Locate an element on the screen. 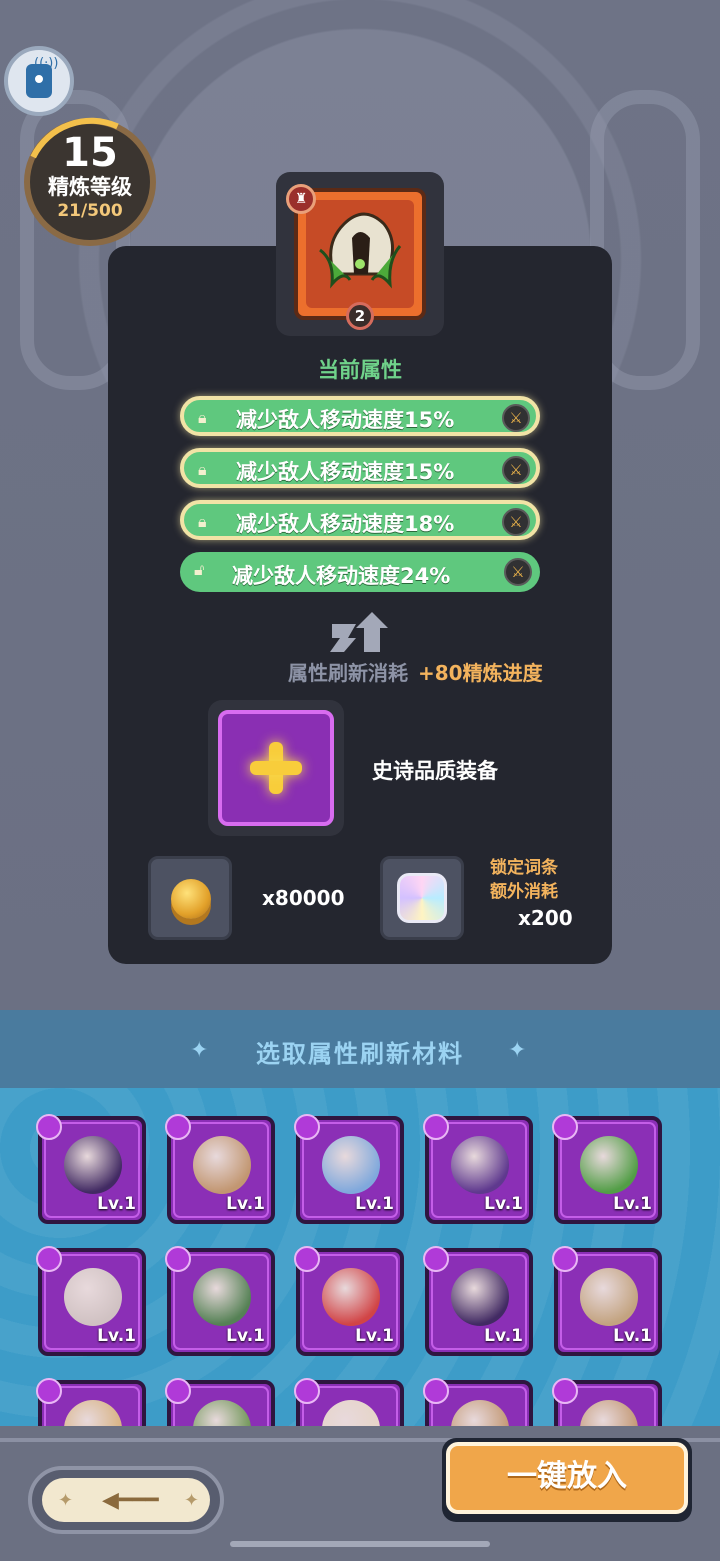  lock-cost-line2: 额外消耗 is located at coordinates (524, 892).